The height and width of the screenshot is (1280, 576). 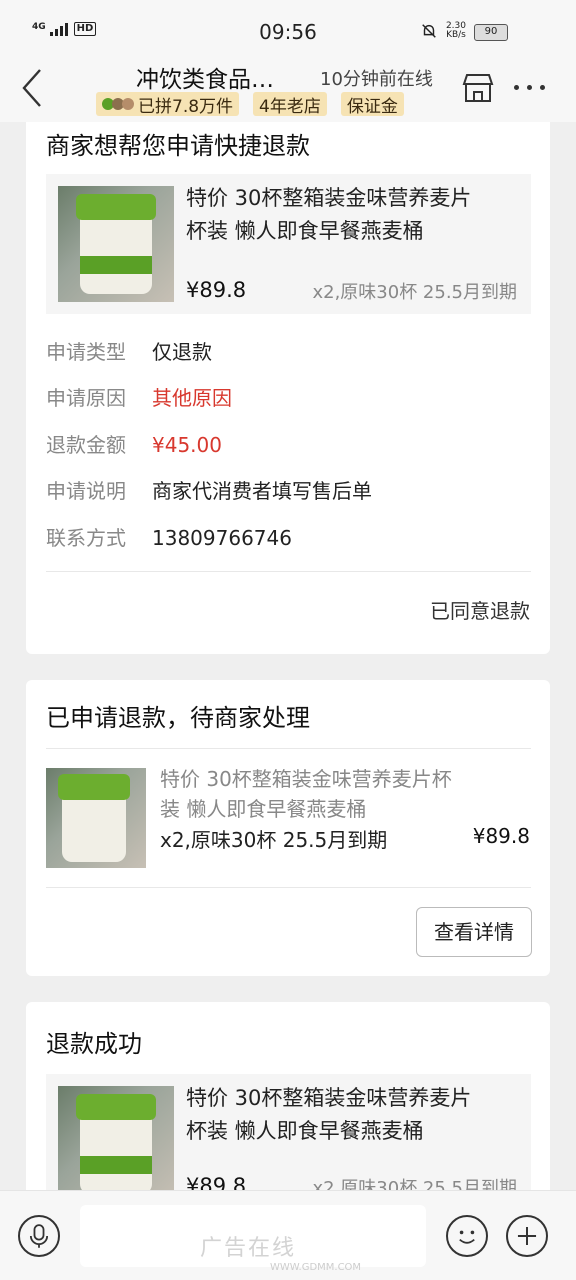 What do you see at coordinates (128, 104) in the screenshot?
I see `avatar` at bounding box center [128, 104].